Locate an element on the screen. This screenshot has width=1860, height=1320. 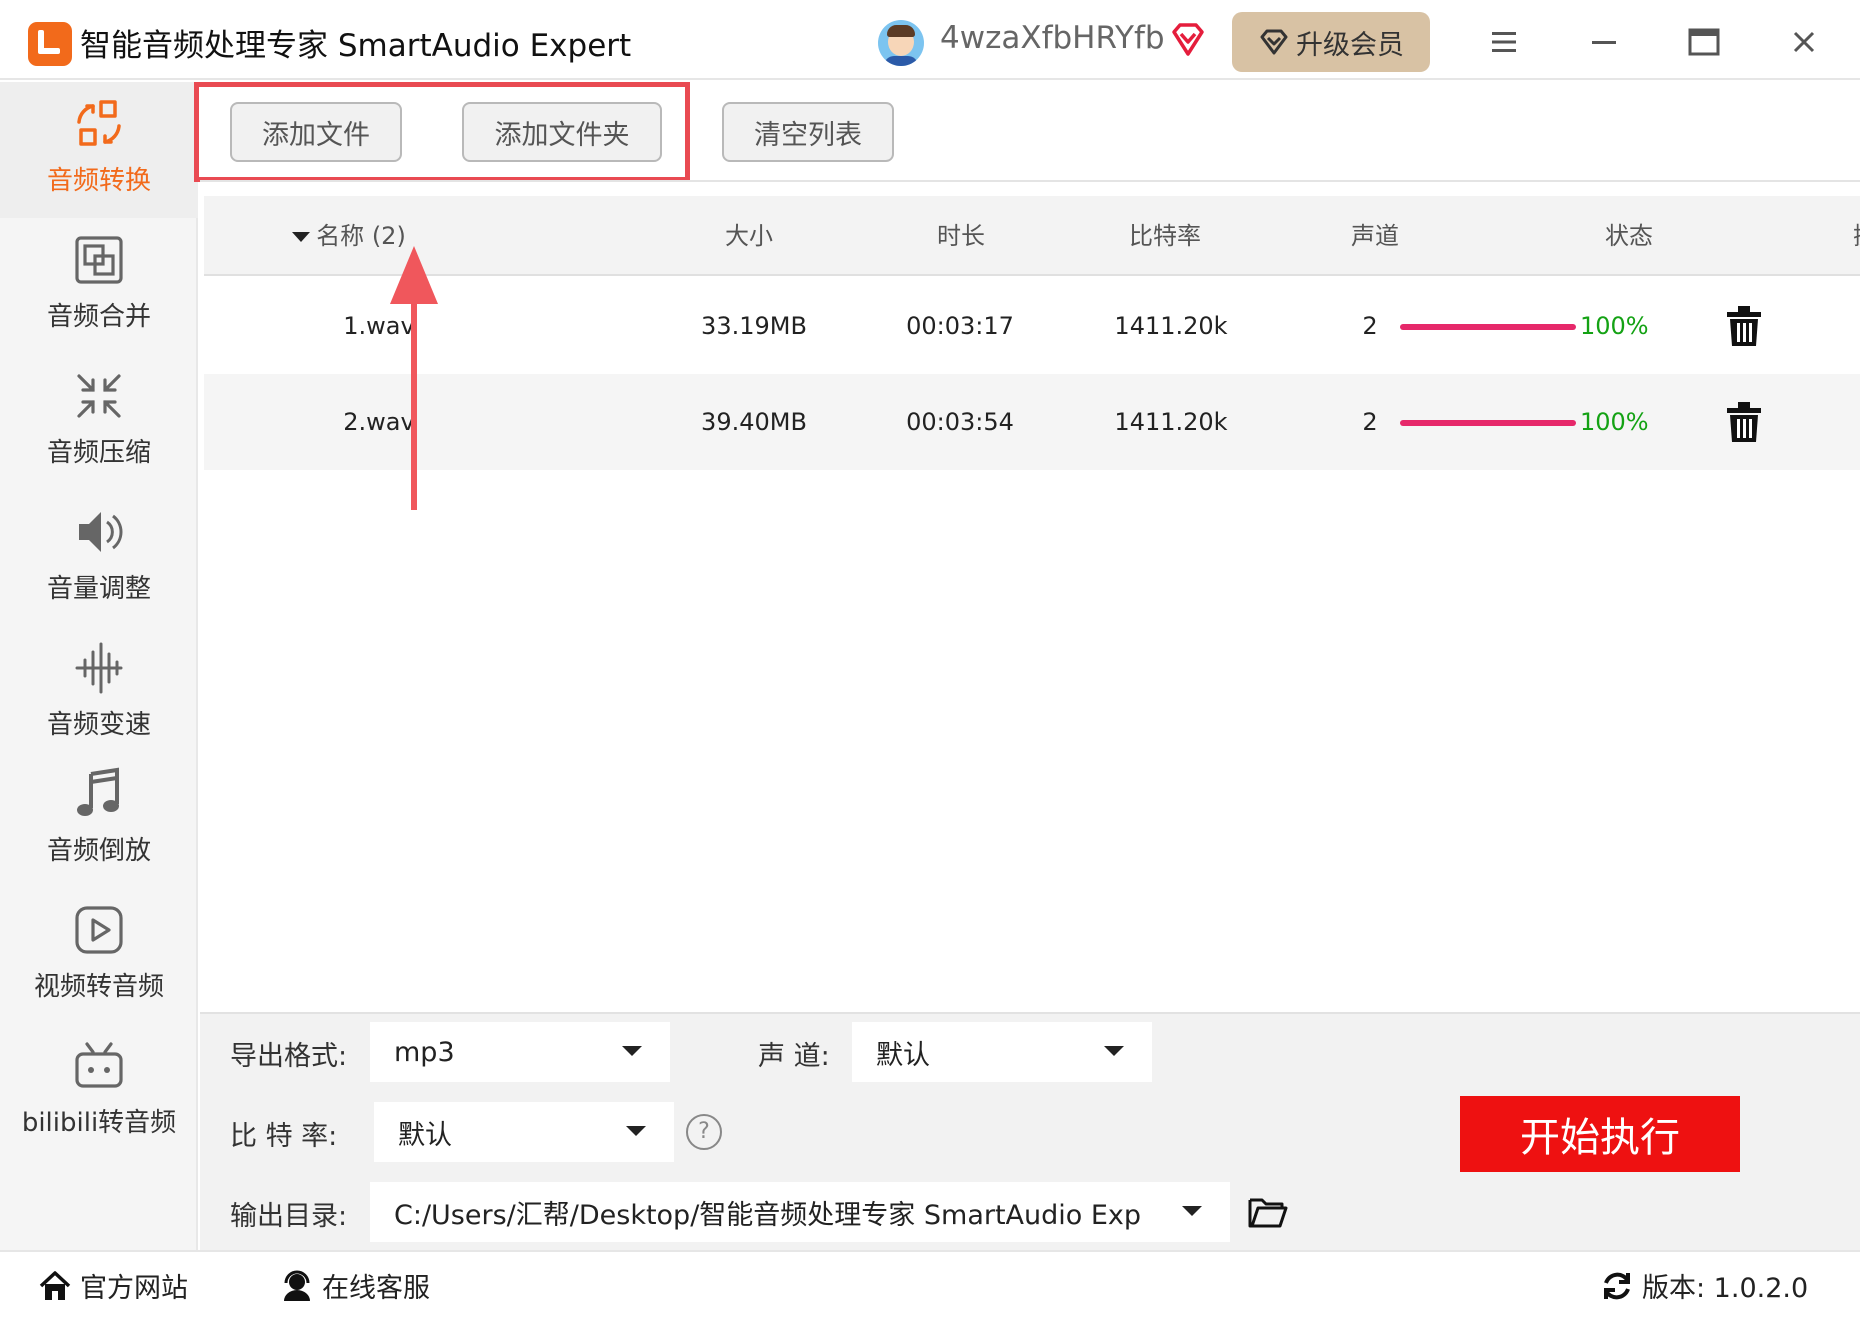
cell-size: 39.40MB is located at coordinates (754, 422).